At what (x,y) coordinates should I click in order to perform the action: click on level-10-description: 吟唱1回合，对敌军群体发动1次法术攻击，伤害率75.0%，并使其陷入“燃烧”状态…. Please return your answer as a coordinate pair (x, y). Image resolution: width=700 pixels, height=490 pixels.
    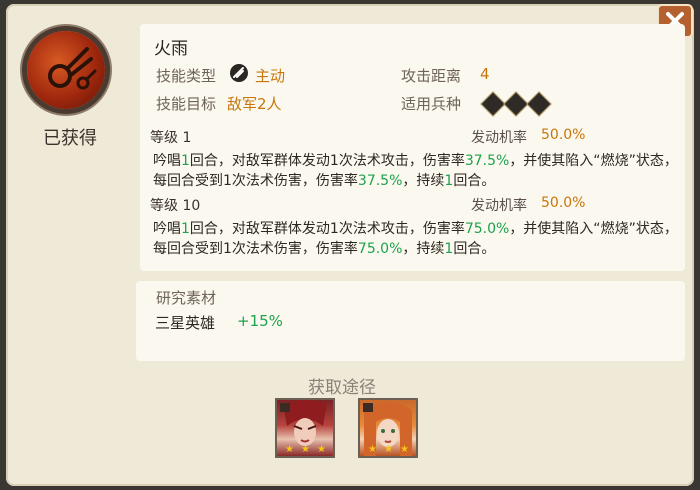
    Looking at the image, I should click on (415, 239).